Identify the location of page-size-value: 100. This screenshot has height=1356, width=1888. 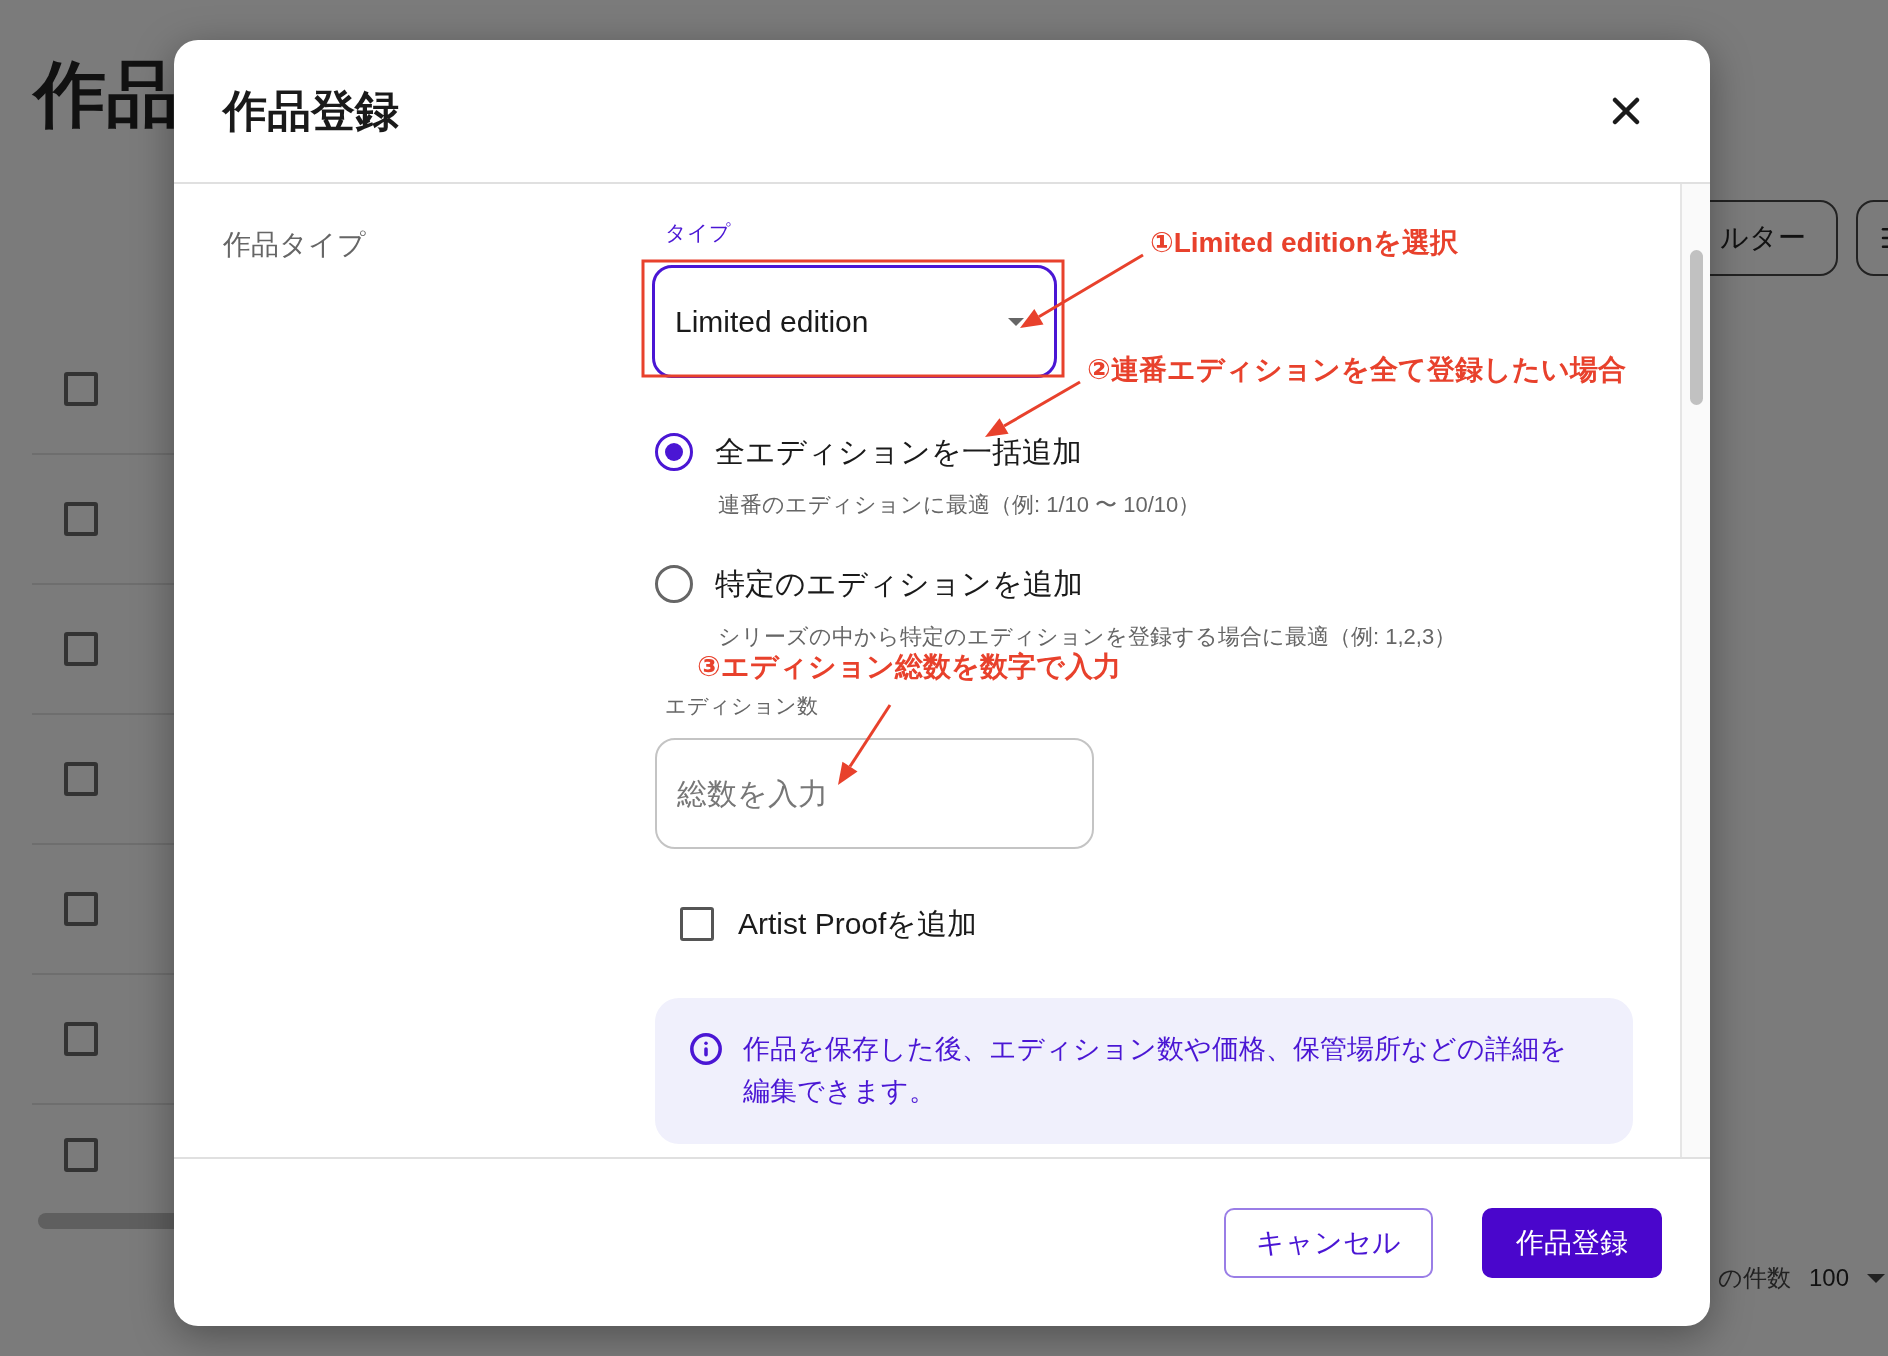
(1829, 1278).